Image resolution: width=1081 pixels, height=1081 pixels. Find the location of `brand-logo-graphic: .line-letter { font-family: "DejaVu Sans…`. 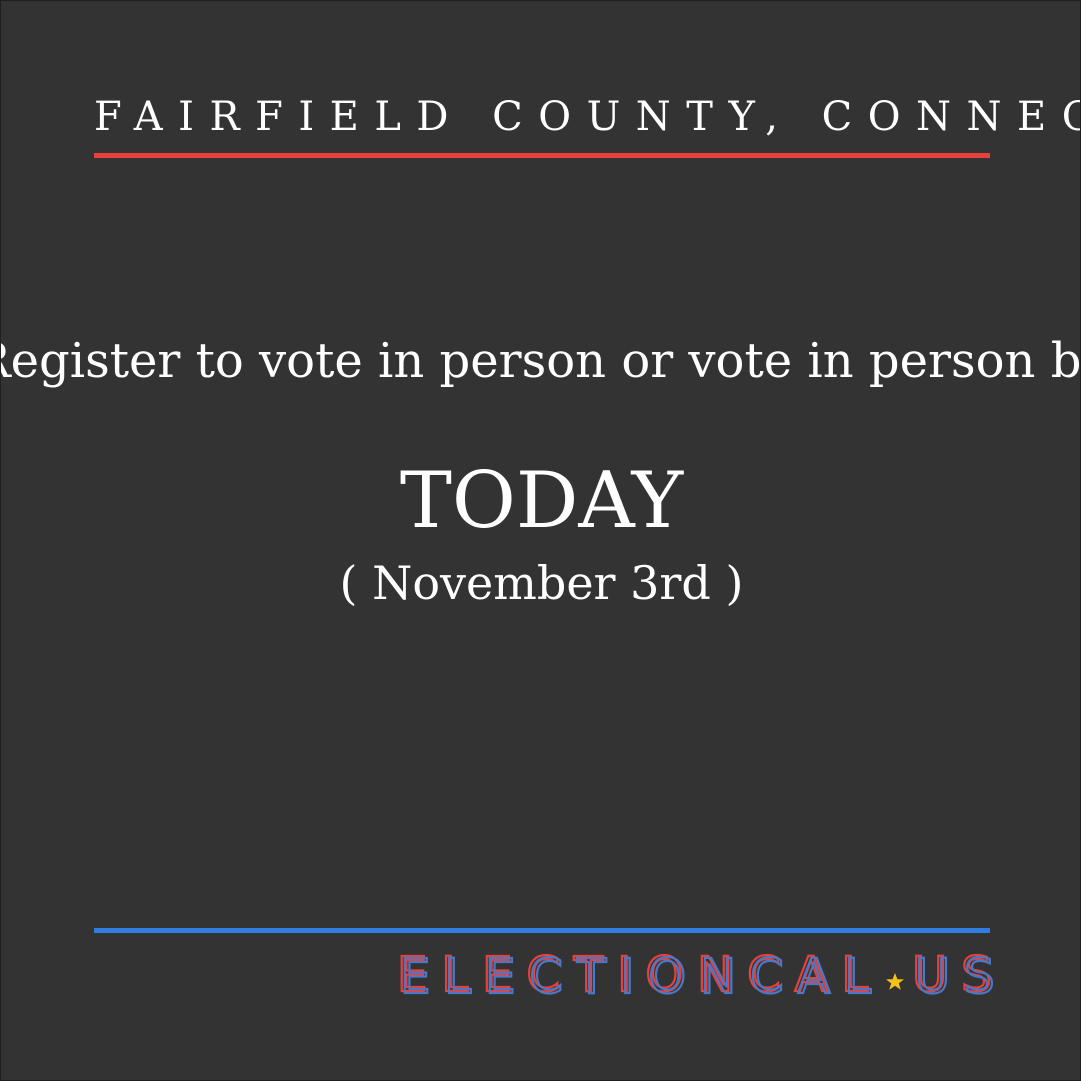

brand-logo-graphic: .line-letter { font-family: "DejaVu Sans… is located at coordinates (695, 974).